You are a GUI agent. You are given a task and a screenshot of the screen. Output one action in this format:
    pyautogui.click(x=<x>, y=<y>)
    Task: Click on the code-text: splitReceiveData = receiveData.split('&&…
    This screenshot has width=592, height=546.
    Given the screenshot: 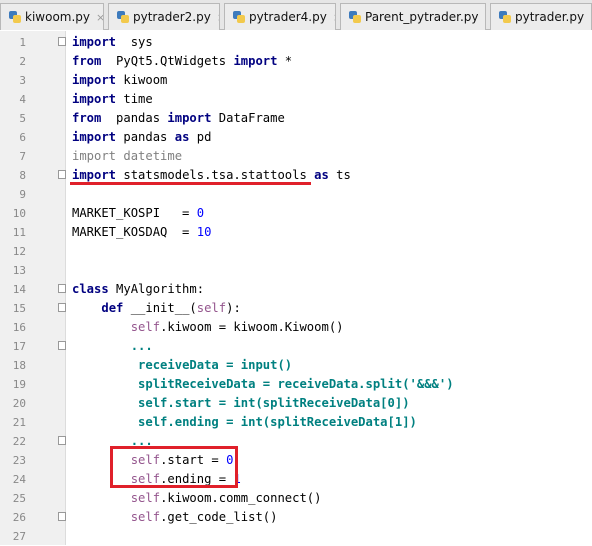 What is the action you would take?
    pyautogui.click(x=263, y=384)
    